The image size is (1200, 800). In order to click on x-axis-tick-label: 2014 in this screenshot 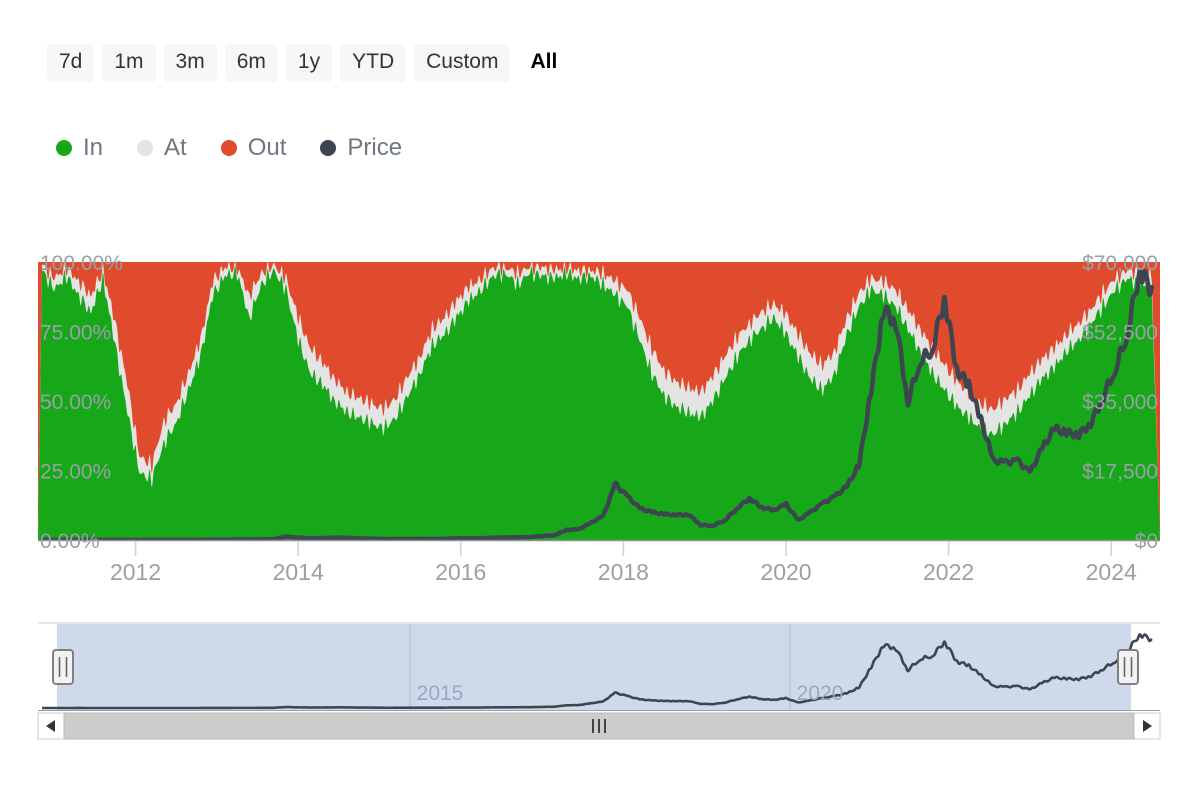, I will do `click(298, 572)`.